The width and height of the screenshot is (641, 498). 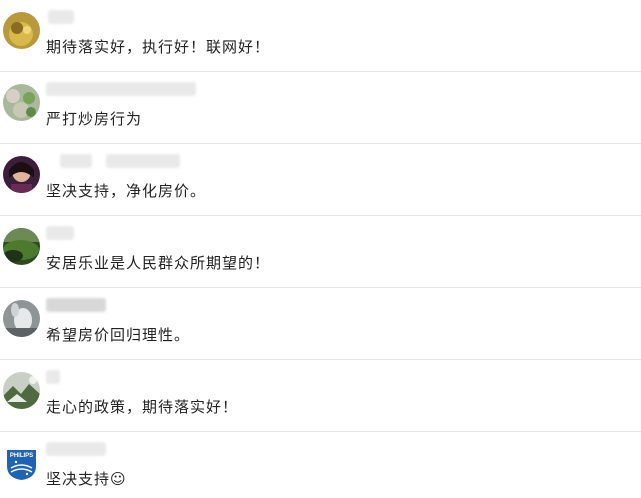 I want to click on comment-item: 安居乐业是人民群众所期望的！, so click(x=320, y=252).